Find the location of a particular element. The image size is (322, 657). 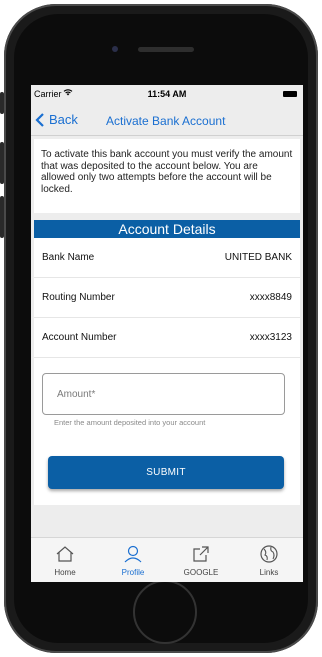

home-button is located at coordinates (165, 612).